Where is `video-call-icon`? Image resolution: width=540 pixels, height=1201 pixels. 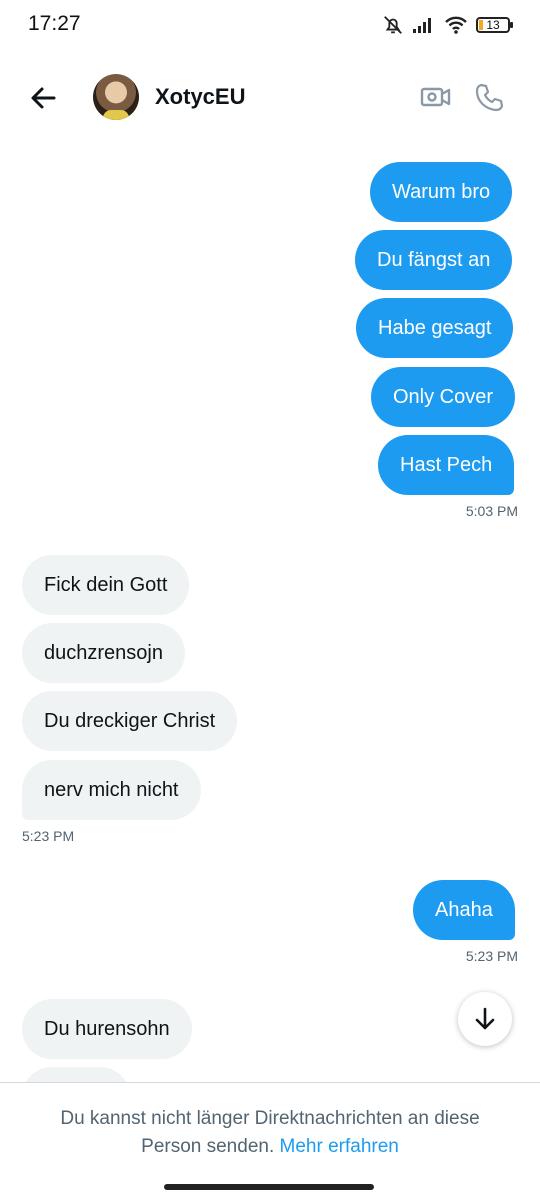 video-call-icon is located at coordinates (435, 97).